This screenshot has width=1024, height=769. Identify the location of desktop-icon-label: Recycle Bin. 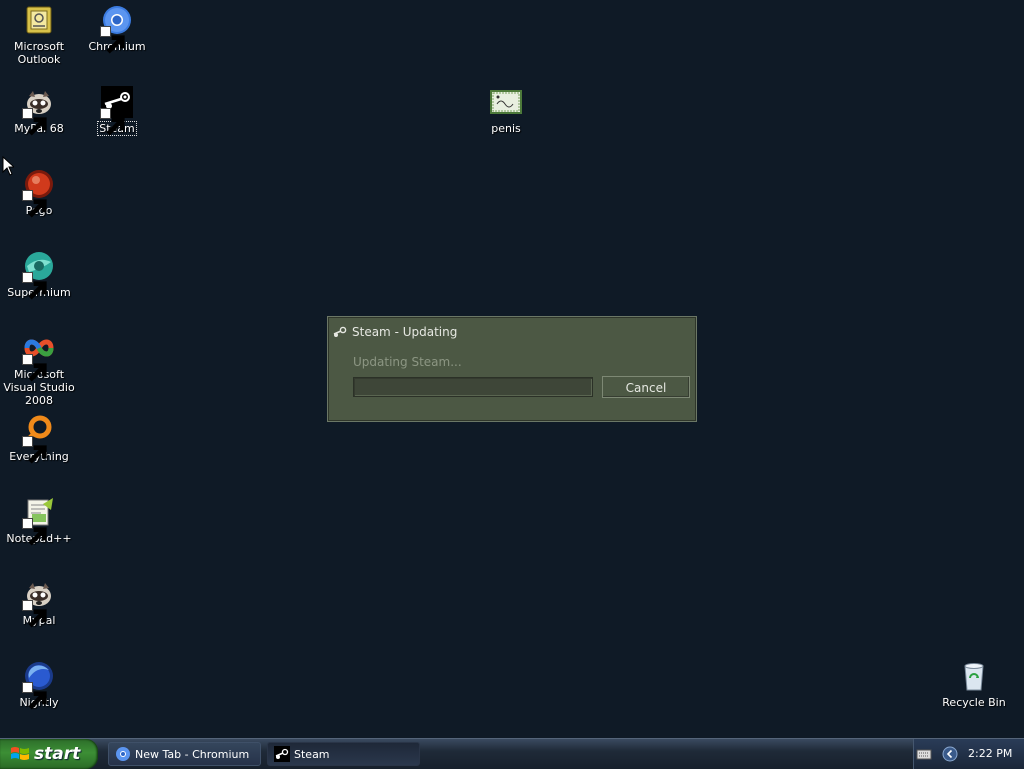
(974, 702).